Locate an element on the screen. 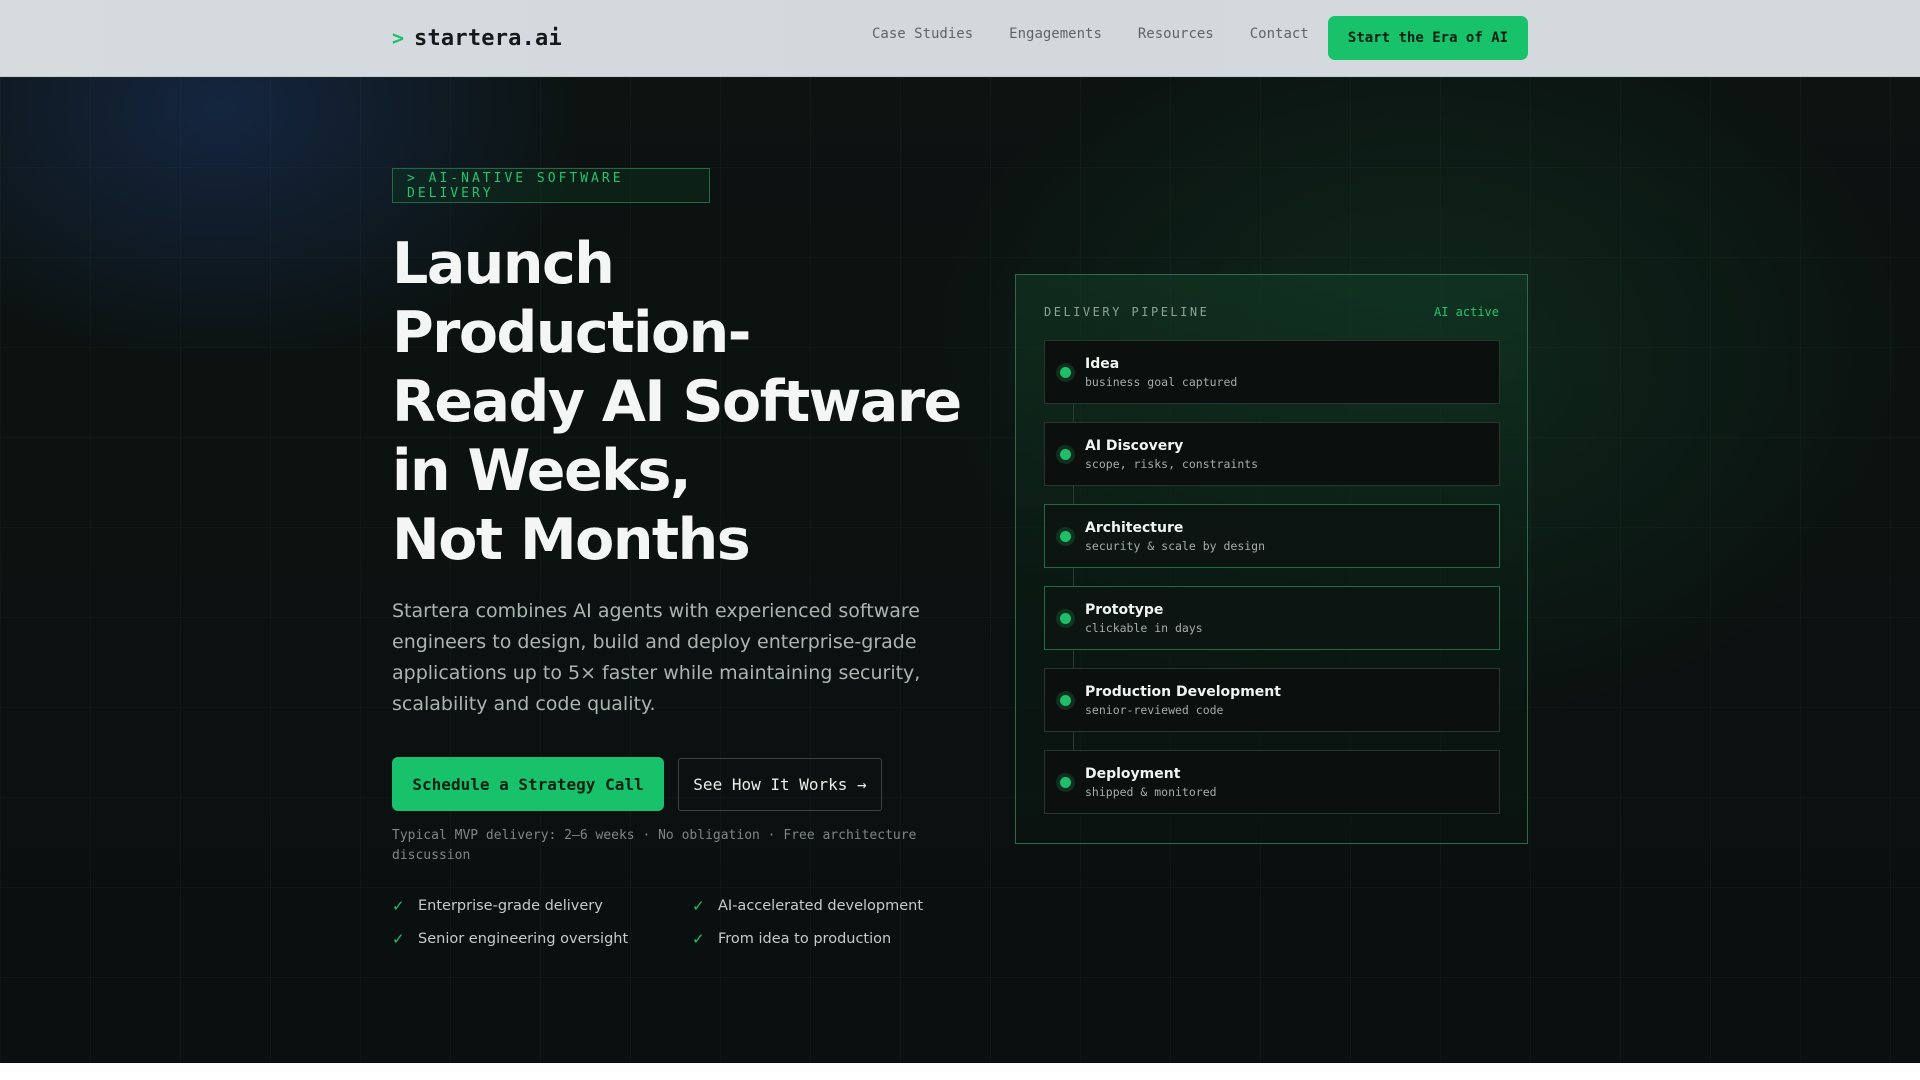  nav-link-case-studies: Case Studies is located at coordinates (922, 34).